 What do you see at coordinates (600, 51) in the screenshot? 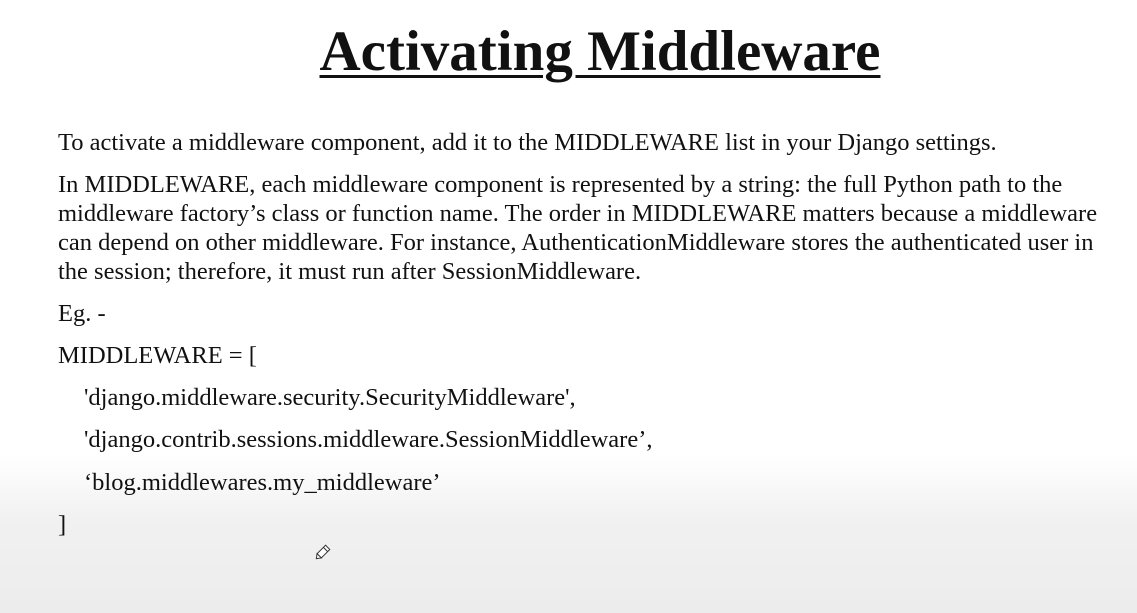
I see `slide-title: Activating Middleware` at bounding box center [600, 51].